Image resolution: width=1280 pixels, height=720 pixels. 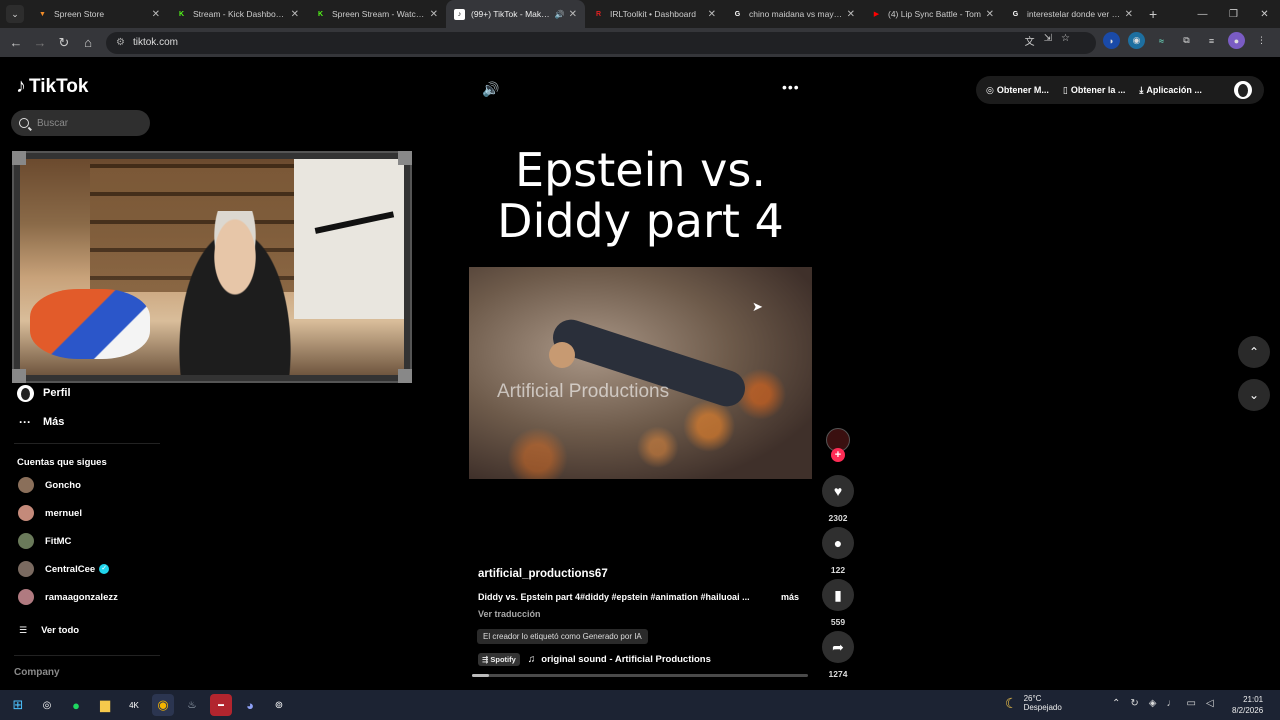 I want to click on sidebar-item-more: ··· Más, so click(x=40, y=422).